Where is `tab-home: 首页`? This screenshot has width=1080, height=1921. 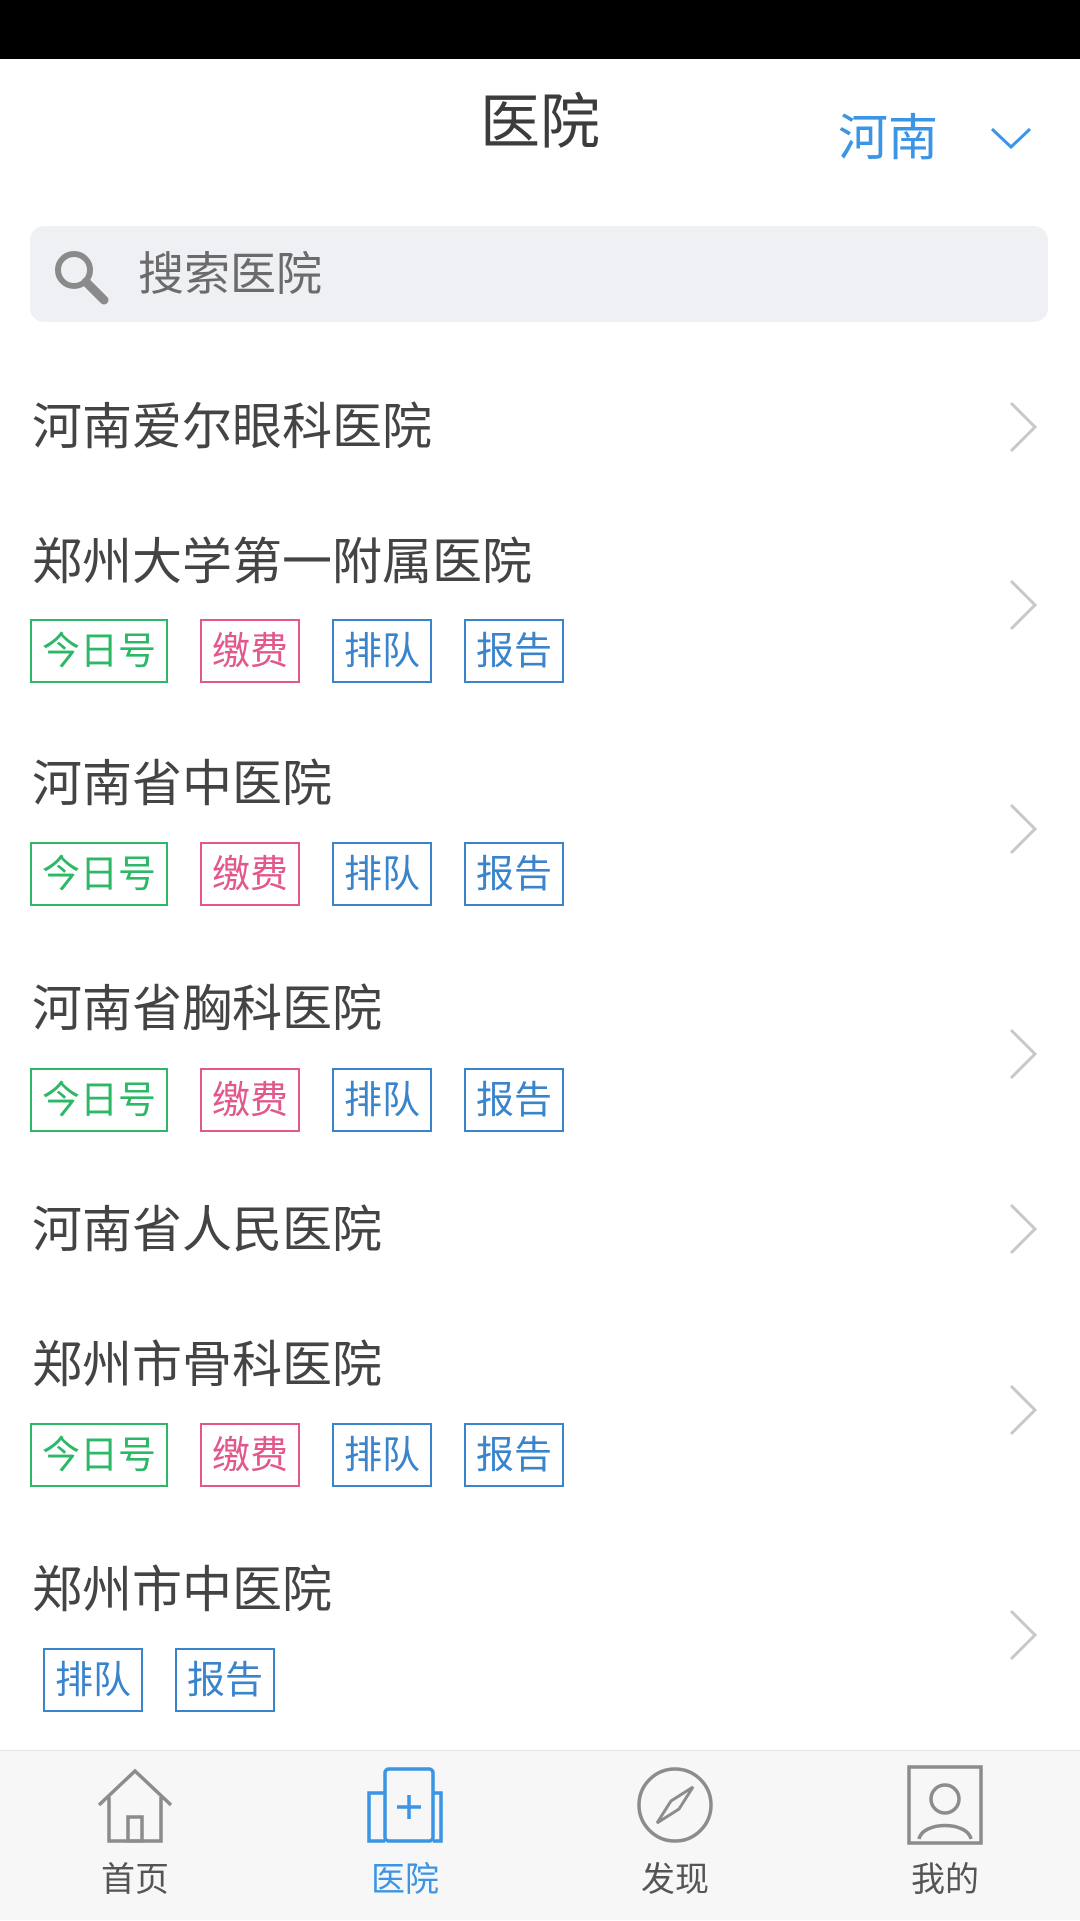
tab-home: 首页 is located at coordinates (135, 1836).